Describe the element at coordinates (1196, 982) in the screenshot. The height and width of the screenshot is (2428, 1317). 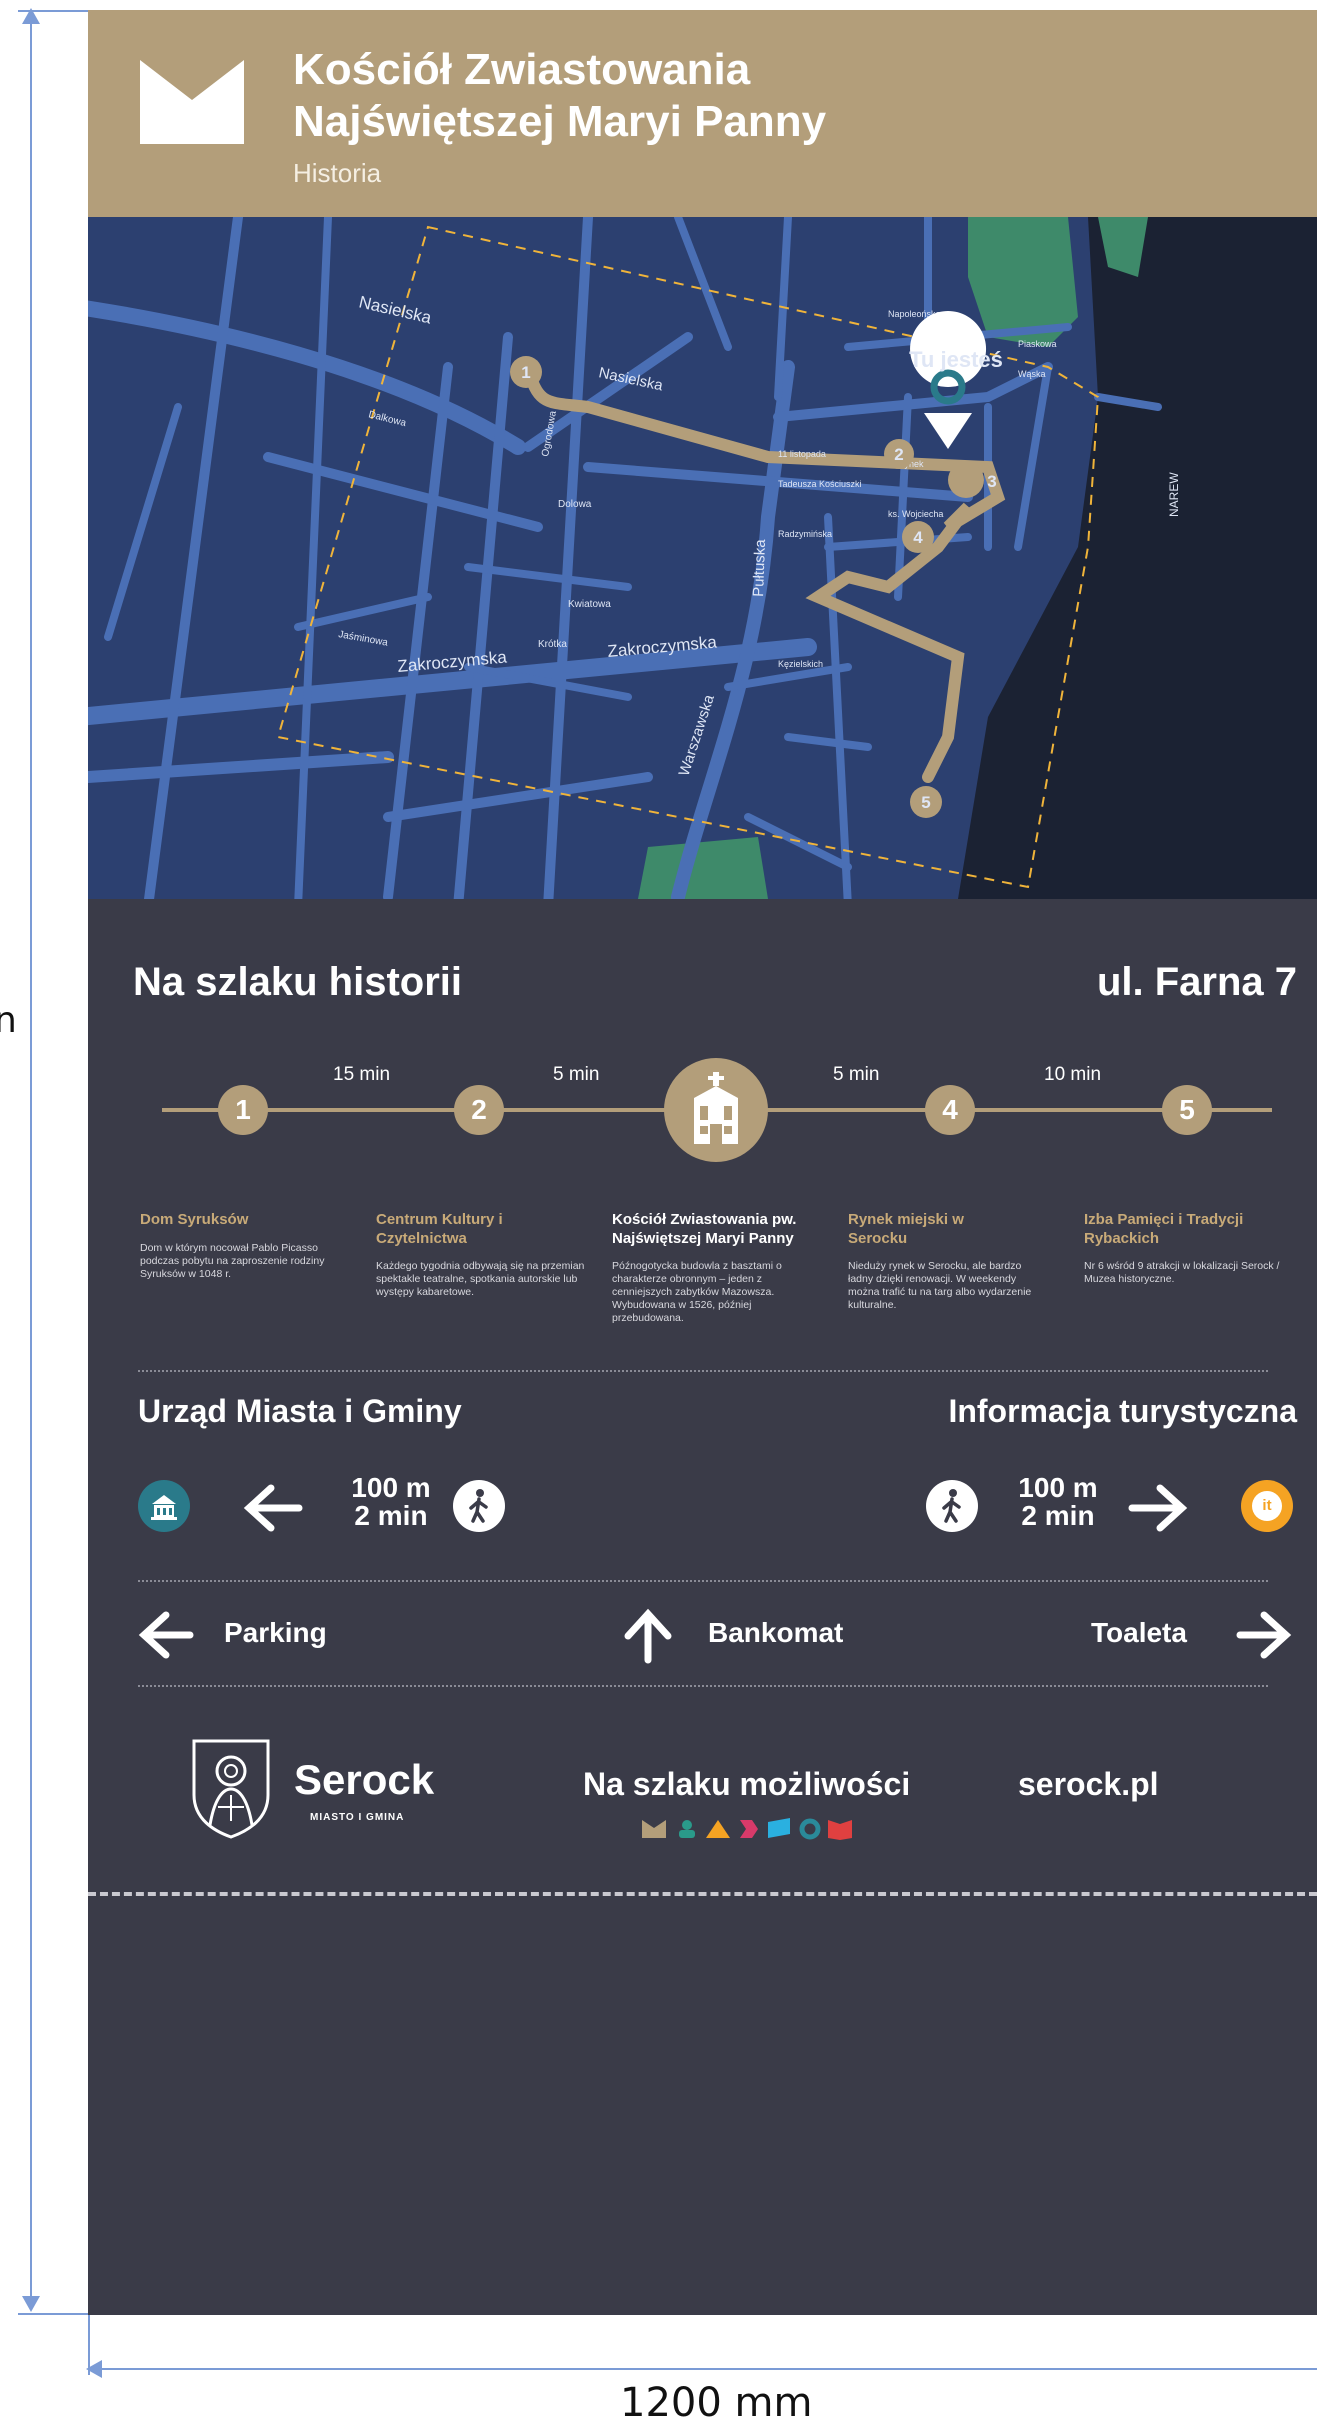
I see `trail-address: ul. Farna 7` at that location.